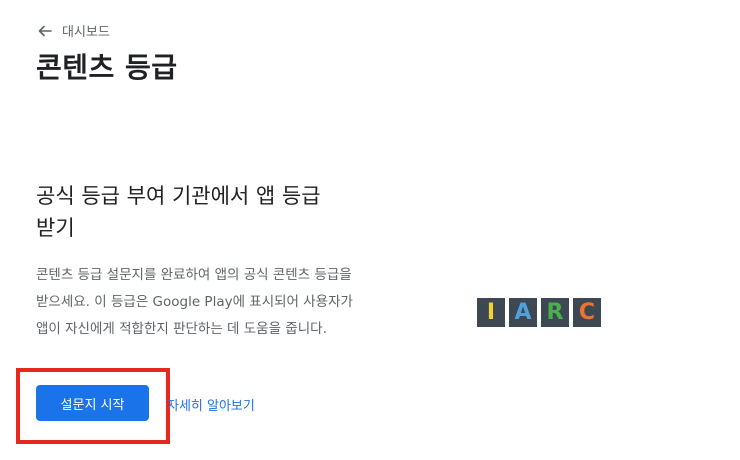 This screenshot has height=460, width=740. I want to click on iarc-letter-a: A, so click(523, 312).